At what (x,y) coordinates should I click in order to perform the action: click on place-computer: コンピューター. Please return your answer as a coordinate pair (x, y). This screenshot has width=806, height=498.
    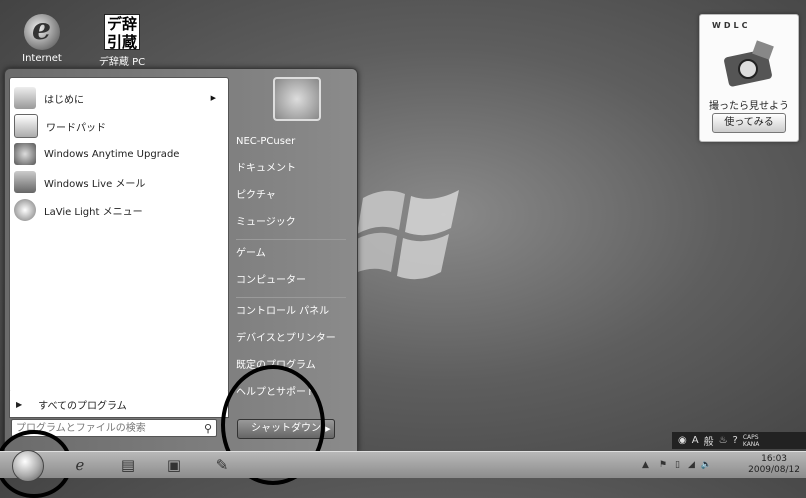
    Looking at the image, I should click on (292, 281).